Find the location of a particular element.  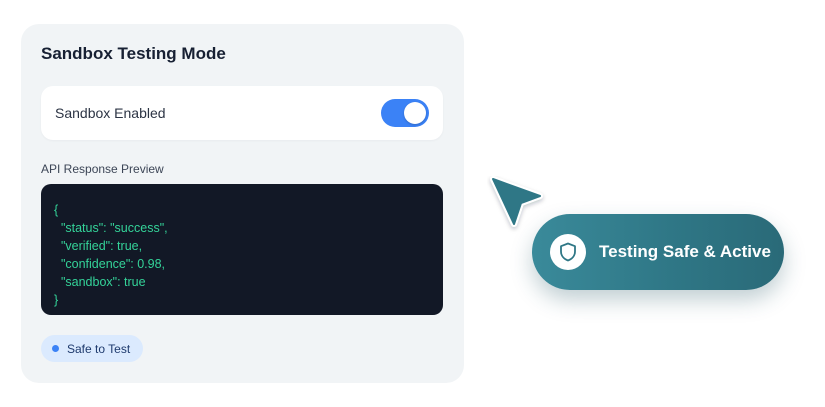

safe-to-test-badge: Safe to Test is located at coordinates (92, 348).